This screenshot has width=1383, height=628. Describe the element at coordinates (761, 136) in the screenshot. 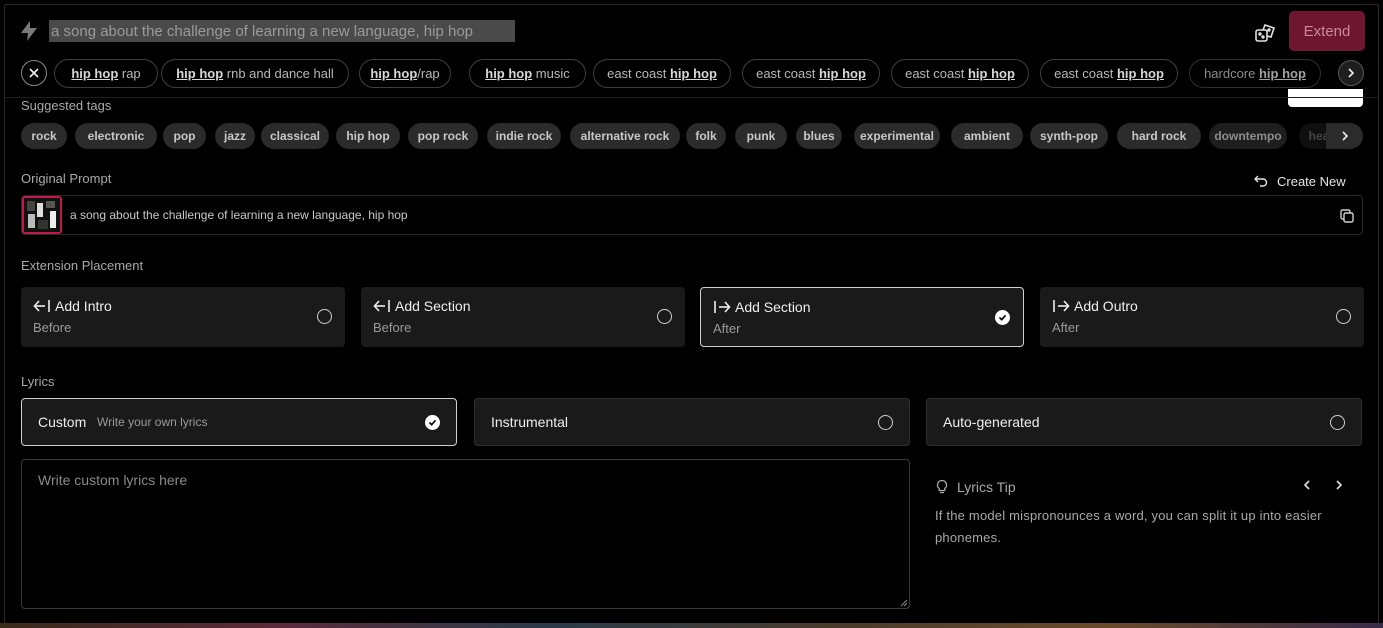

I see `tag-chip: punk` at that location.